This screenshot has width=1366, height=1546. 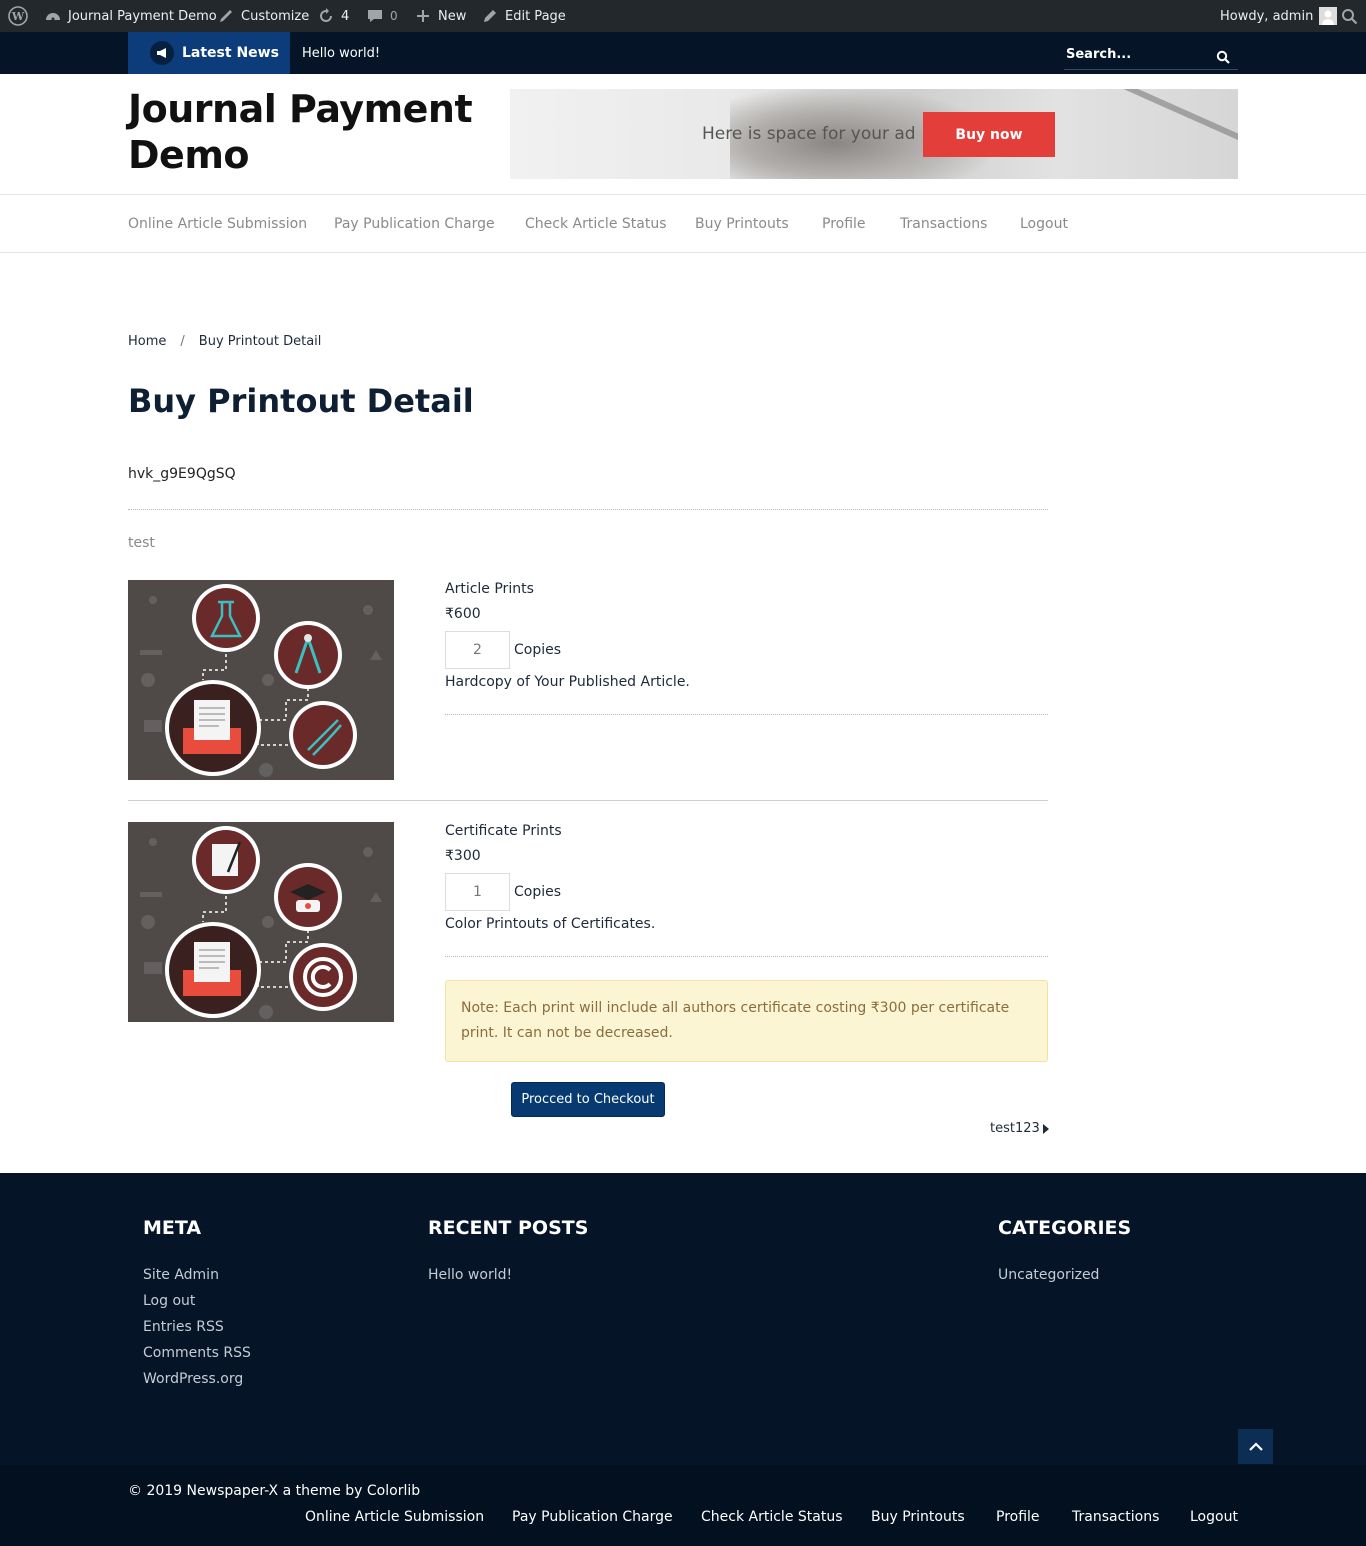 What do you see at coordinates (809, 134) in the screenshot?
I see `ad-text: Here is space for your ad` at bounding box center [809, 134].